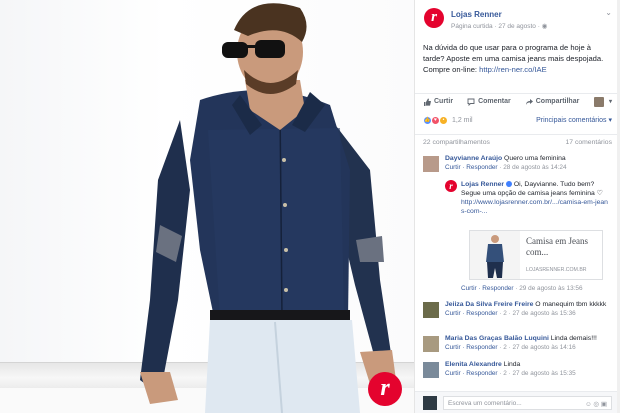 The height and width of the screenshot is (413, 620). What do you see at coordinates (476, 14) in the screenshot?
I see `page-name-link: Lojas Renner` at bounding box center [476, 14].